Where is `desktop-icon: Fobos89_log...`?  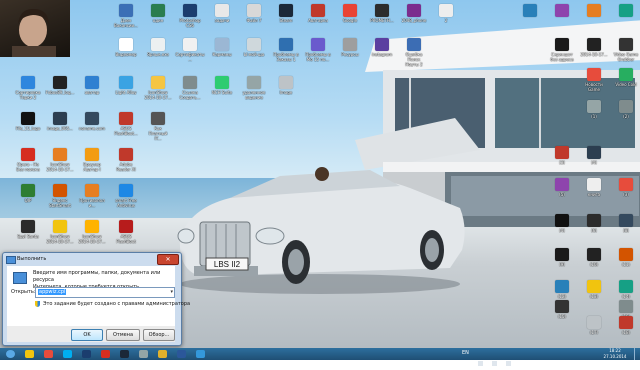 desktop-icon: Fobos89_log... is located at coordinates (60, 85).